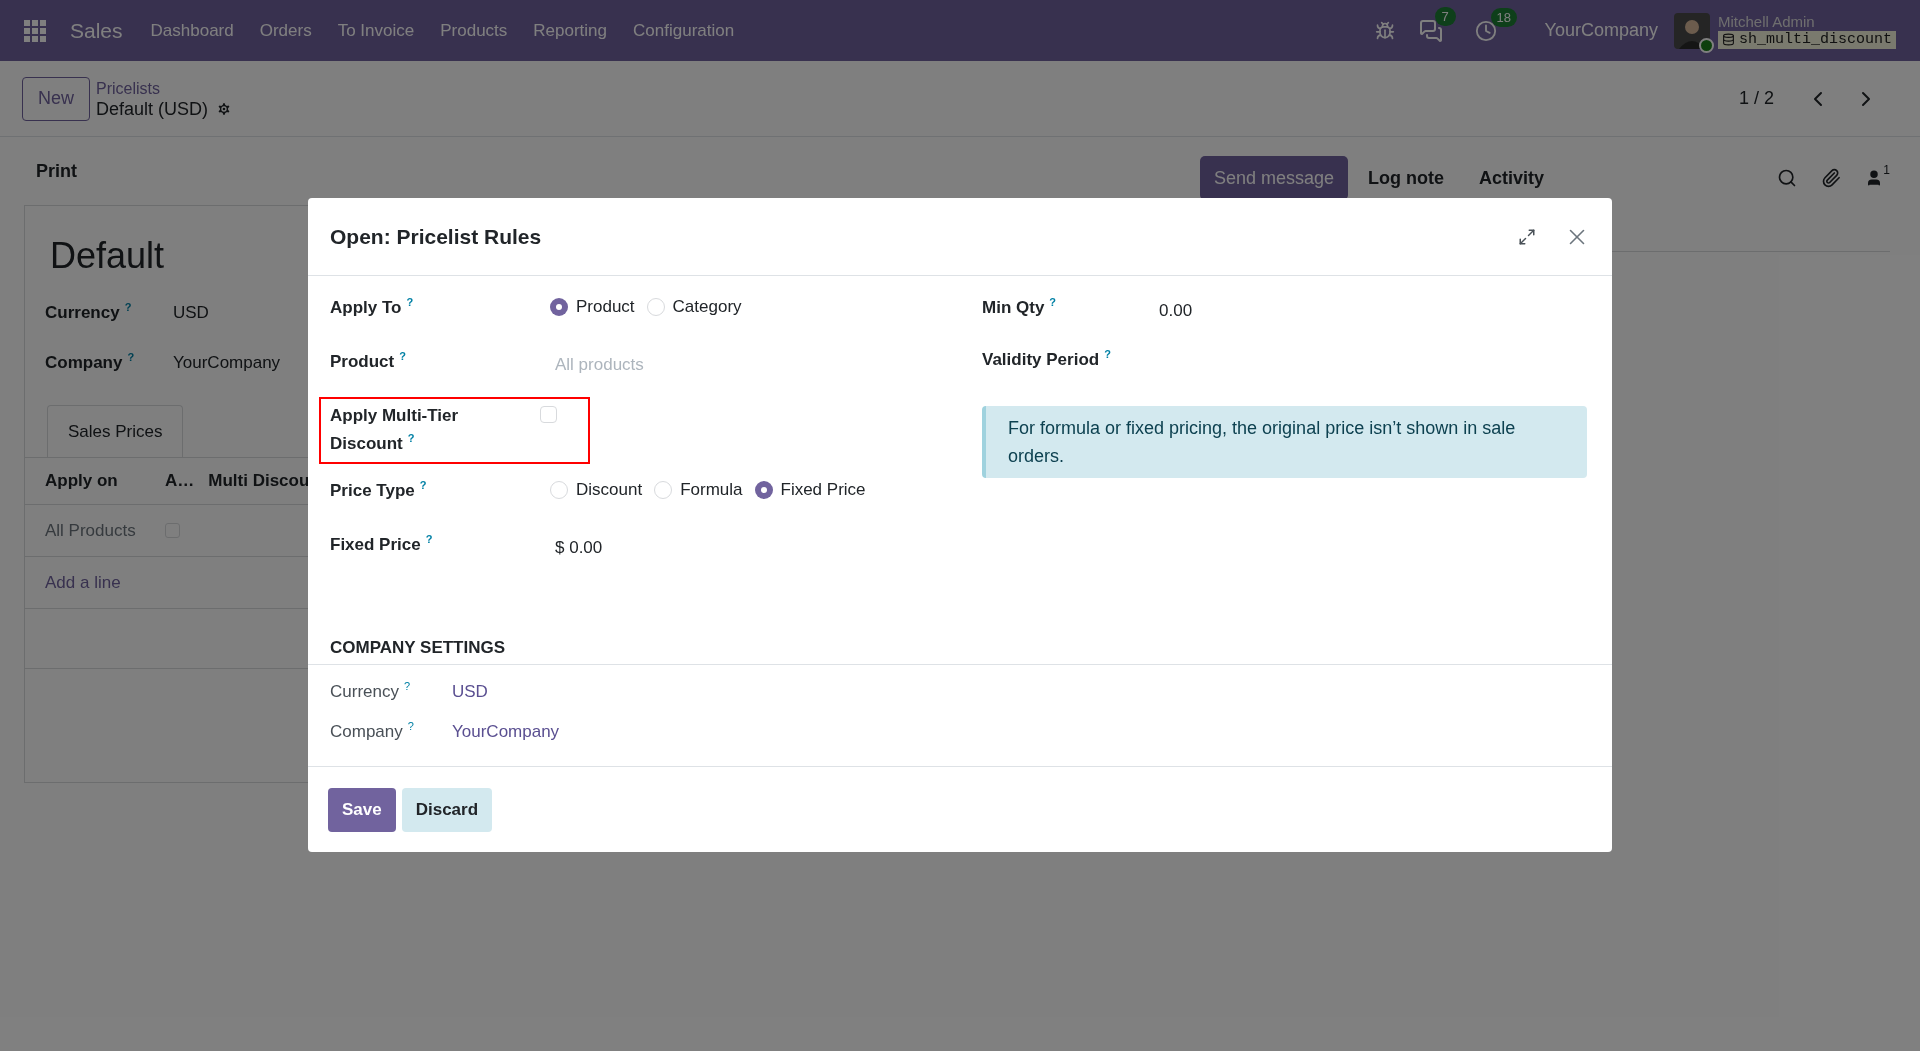 The image size is (1920, 1051). Describe the element at coordinates (91, 530) in the screenshot. I see `table-cell-text: All Products` at that location.